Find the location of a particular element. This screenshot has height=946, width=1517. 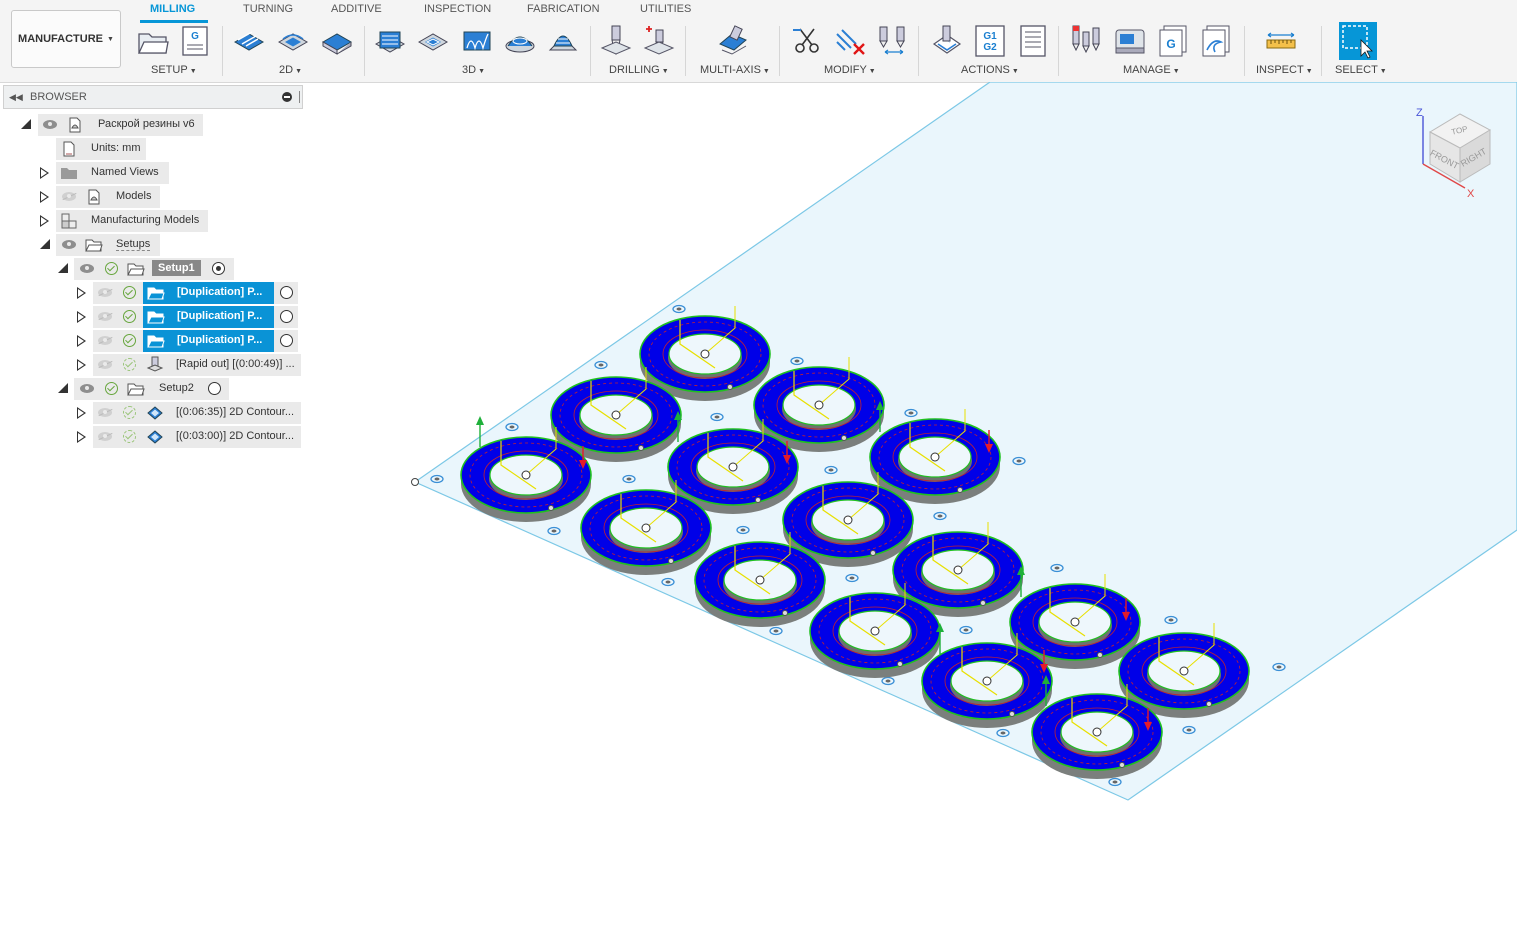

simulate-icon is located at coordinates (947, 41).